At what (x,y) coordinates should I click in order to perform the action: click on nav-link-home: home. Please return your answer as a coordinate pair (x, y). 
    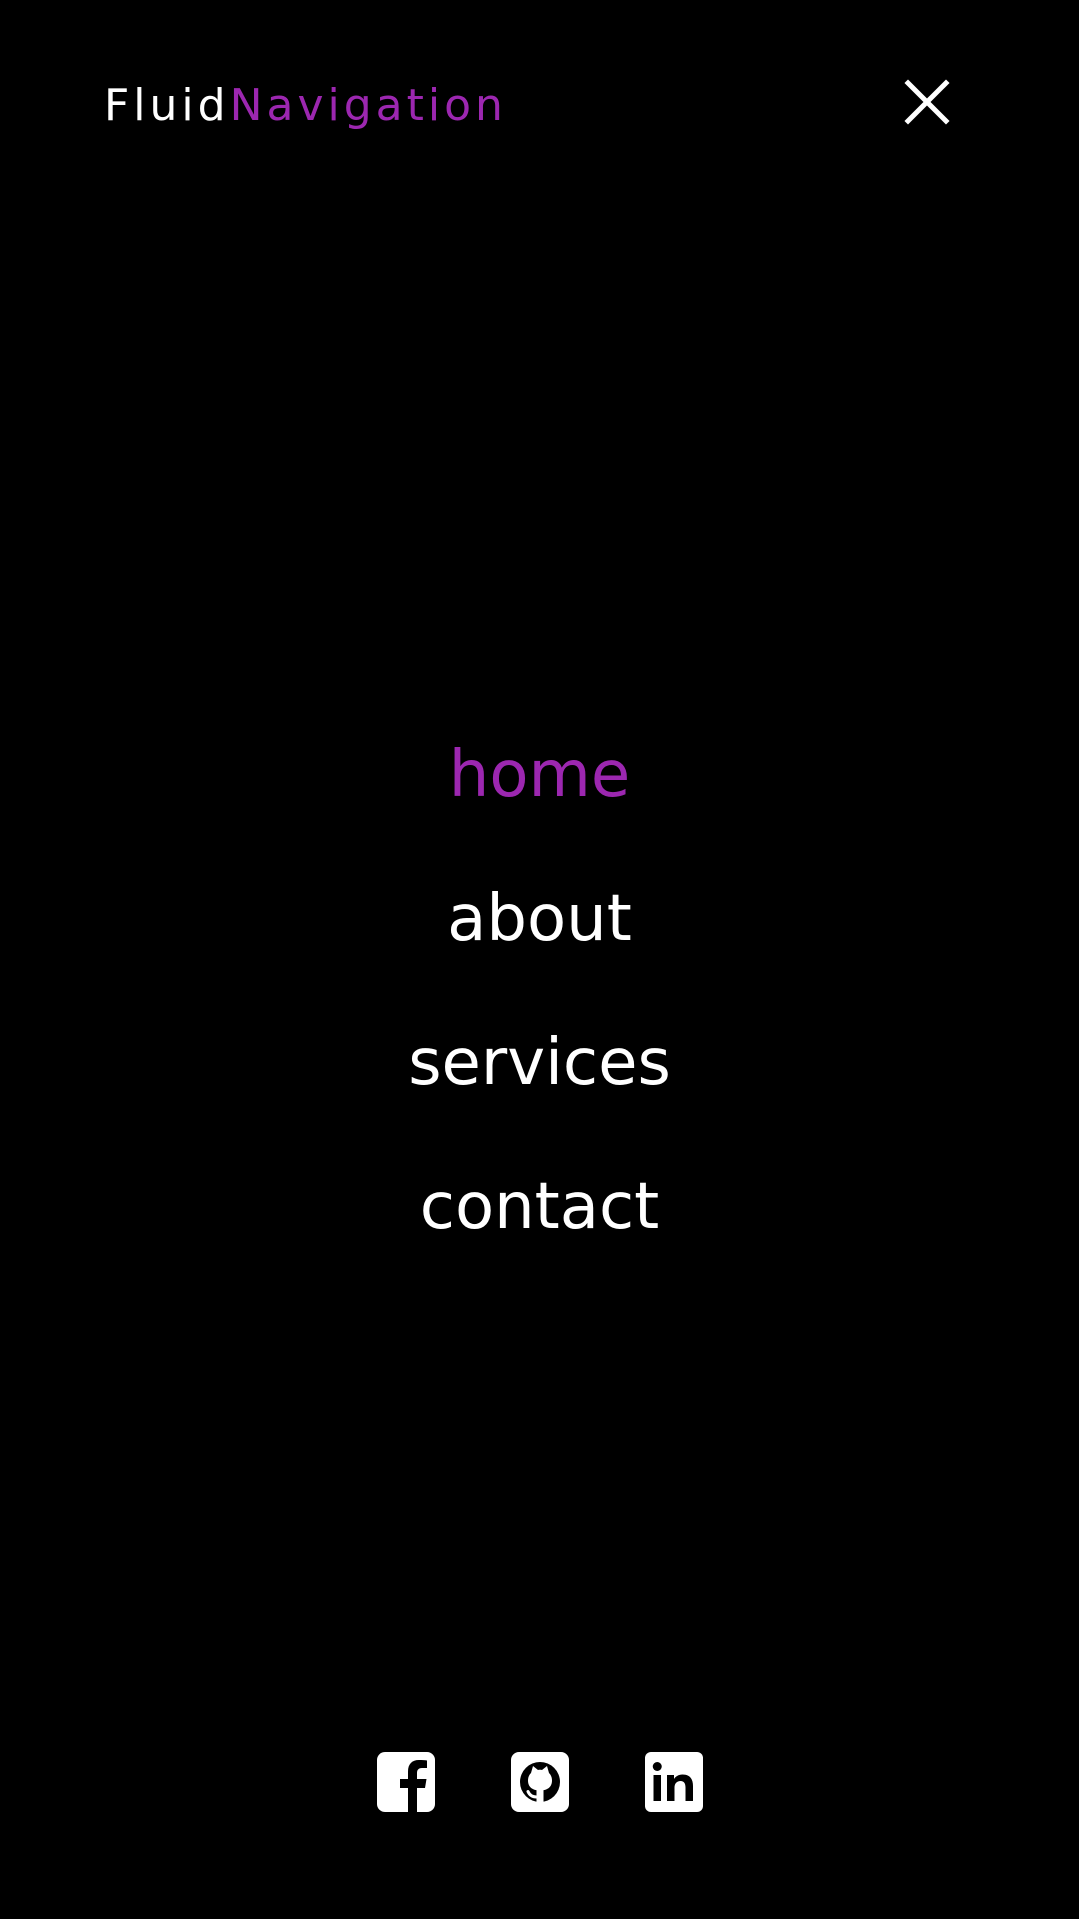
    Looking at the image, I should click on (539, 775).